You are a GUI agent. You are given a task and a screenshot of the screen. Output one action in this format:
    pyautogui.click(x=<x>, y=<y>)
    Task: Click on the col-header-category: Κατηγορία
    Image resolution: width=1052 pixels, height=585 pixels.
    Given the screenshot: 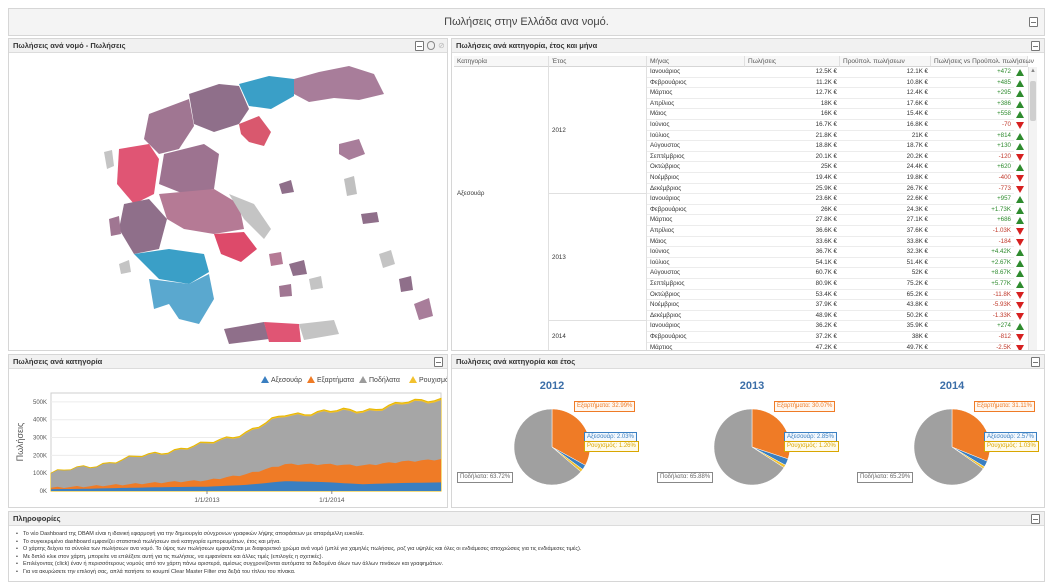 What is the action you would take?
    pyautogui.click(x=501, y=61)
    